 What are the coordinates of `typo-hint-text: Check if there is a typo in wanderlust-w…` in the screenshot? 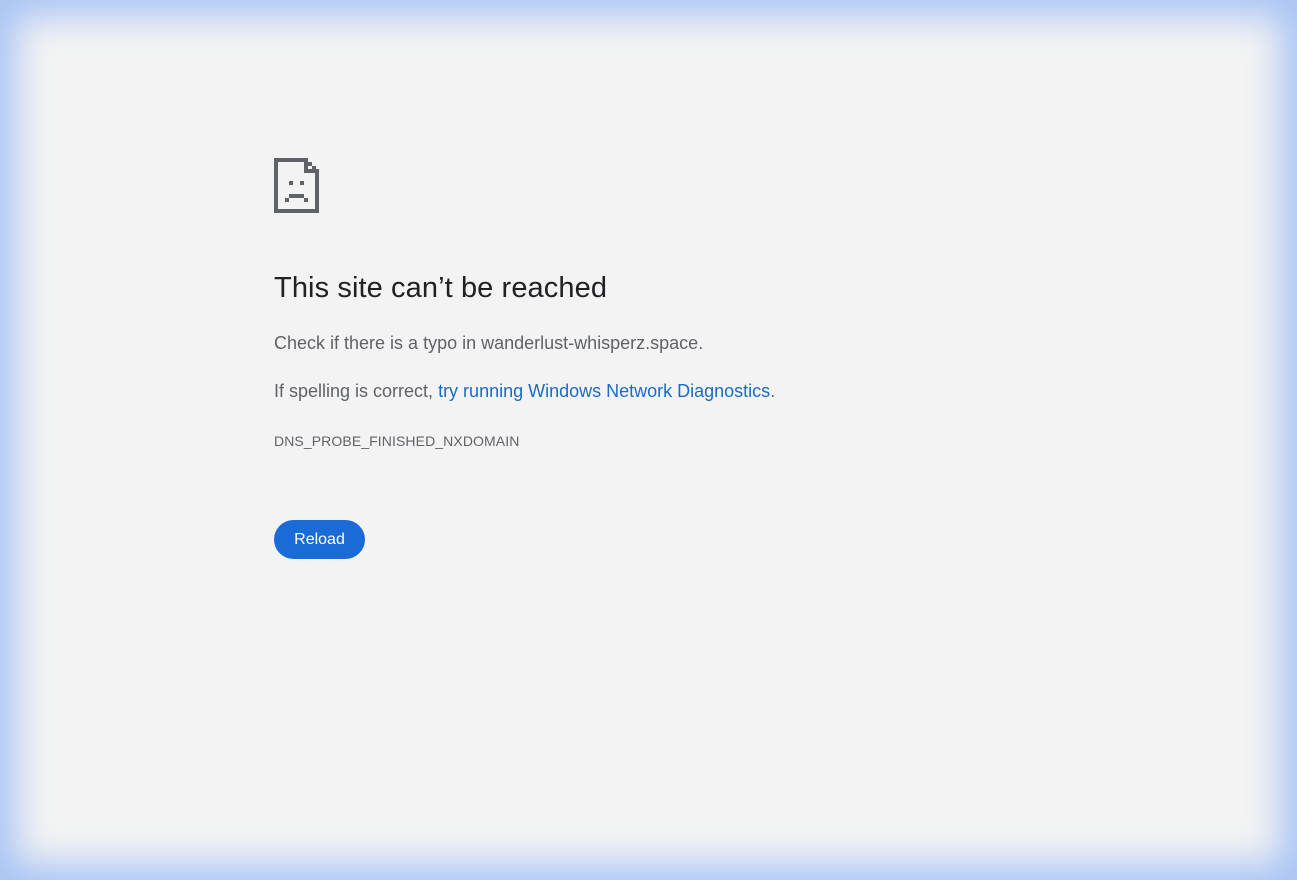 It's located at (489, 343).